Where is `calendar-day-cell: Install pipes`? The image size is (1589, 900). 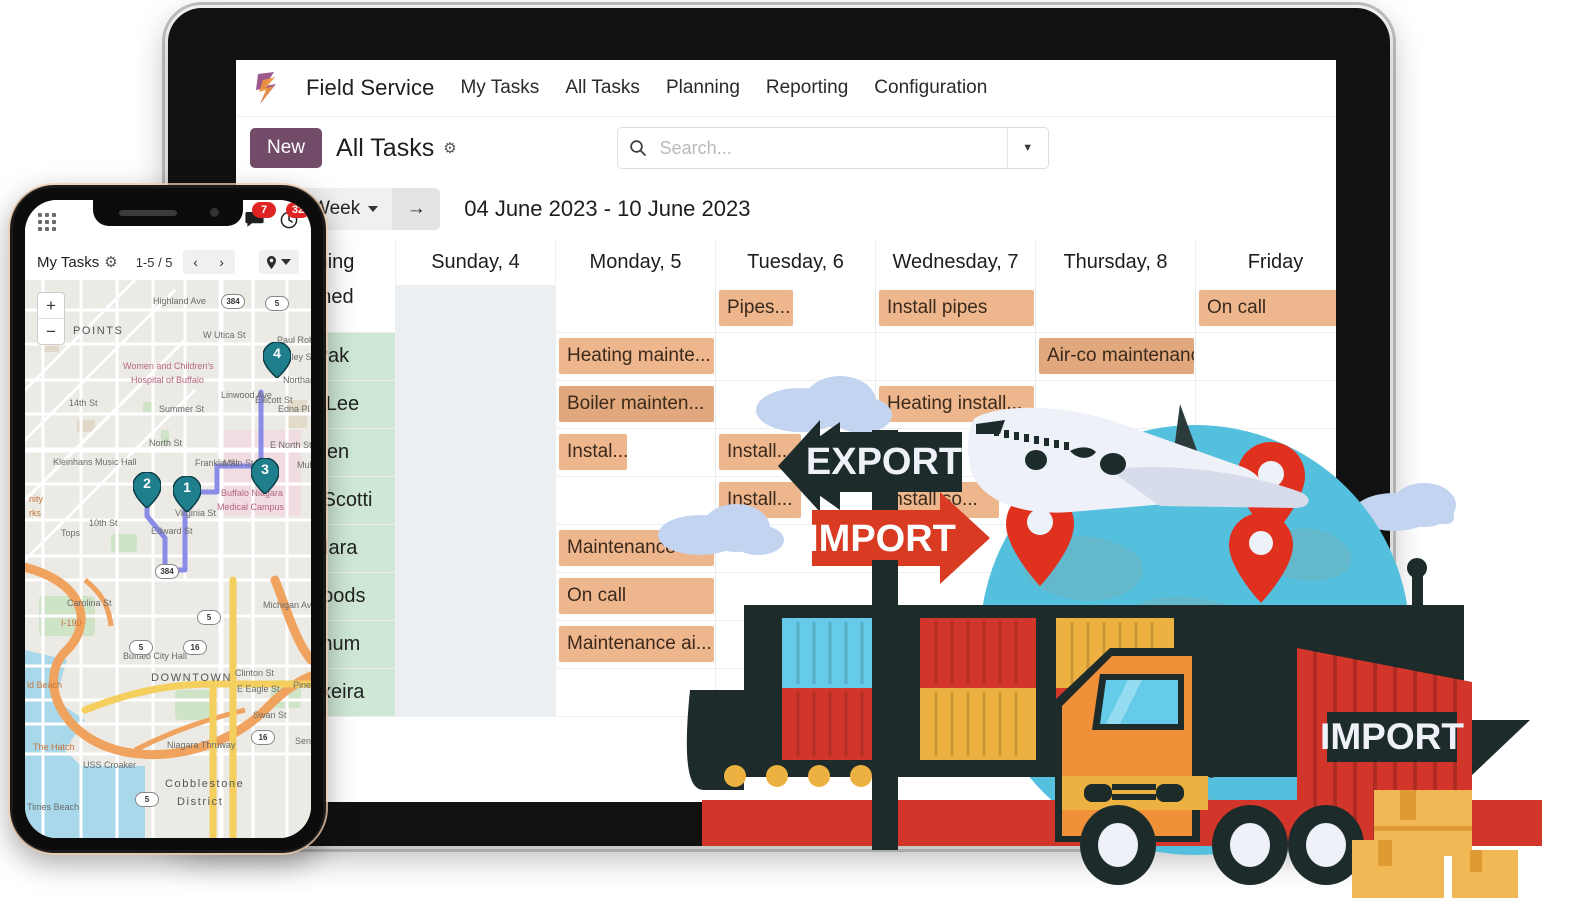
calendar-day-cell: Install pipes is located at coordinates (956, 308).